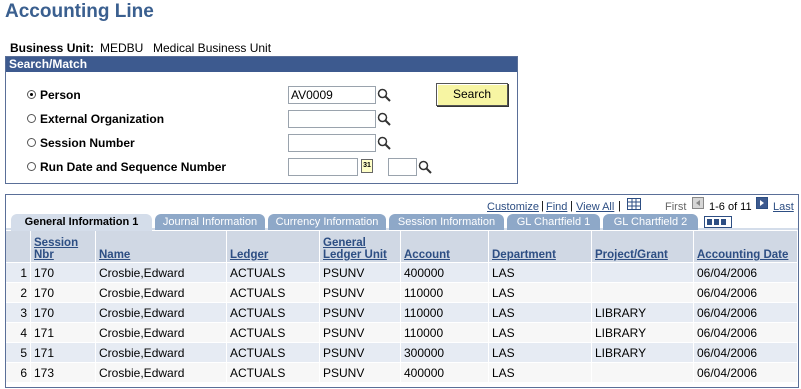  Describe the element at coordinates (402, 167) in the screenshot. I see `sequence-number-input` at that location.